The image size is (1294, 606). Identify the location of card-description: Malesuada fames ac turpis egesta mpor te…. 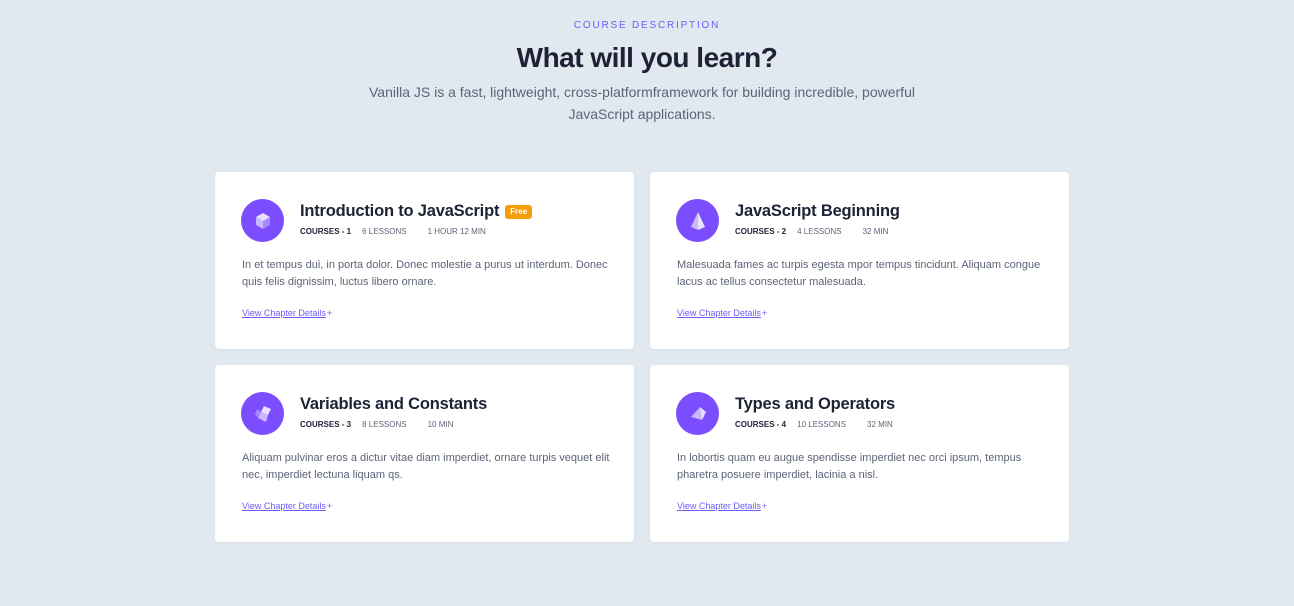
(859, 273).